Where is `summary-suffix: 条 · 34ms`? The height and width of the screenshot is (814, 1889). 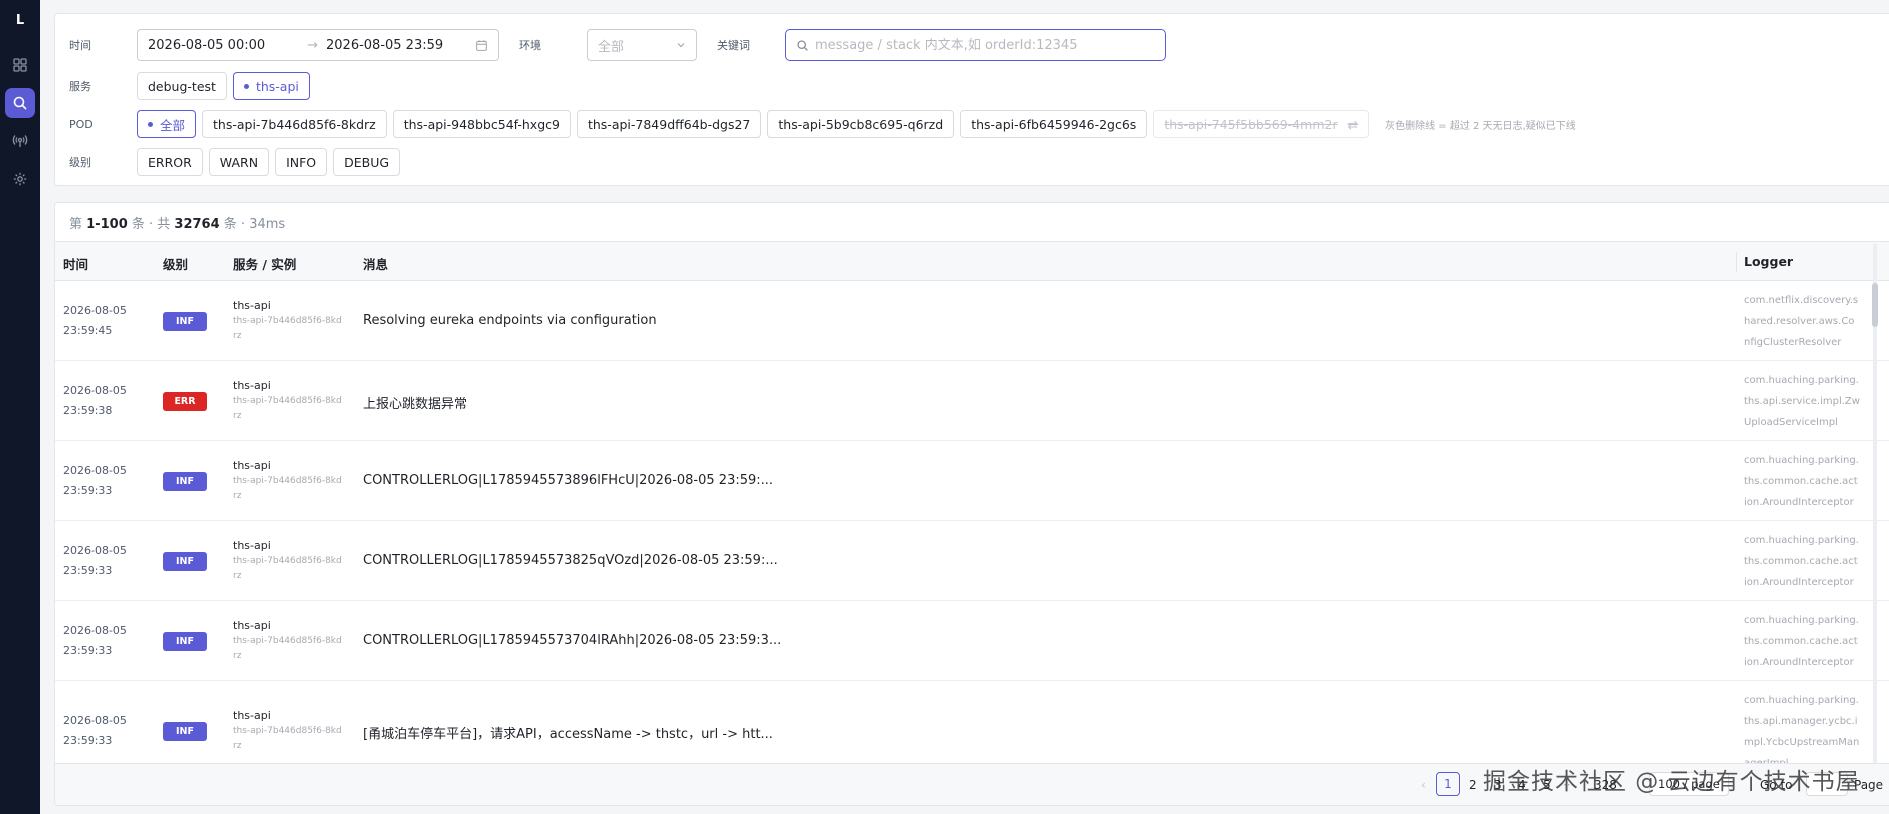
summary-suffix: 条 · 34ms is located at coordinates (254, 224).